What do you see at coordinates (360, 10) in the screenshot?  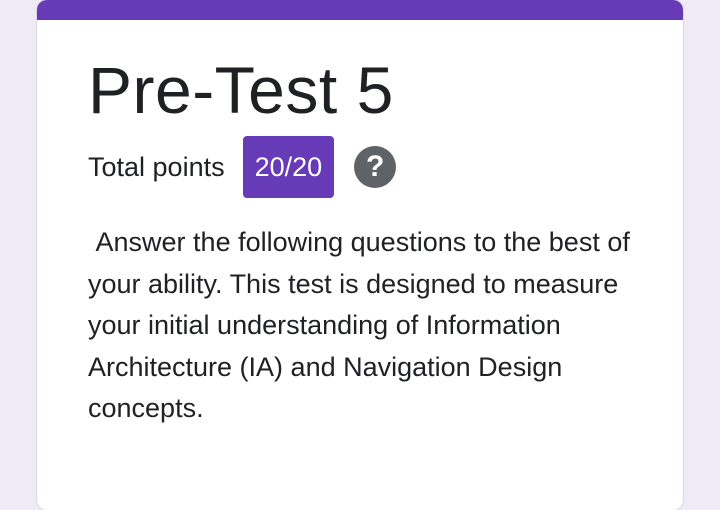 I see `accent-bar` at bounding box center [360, 10].